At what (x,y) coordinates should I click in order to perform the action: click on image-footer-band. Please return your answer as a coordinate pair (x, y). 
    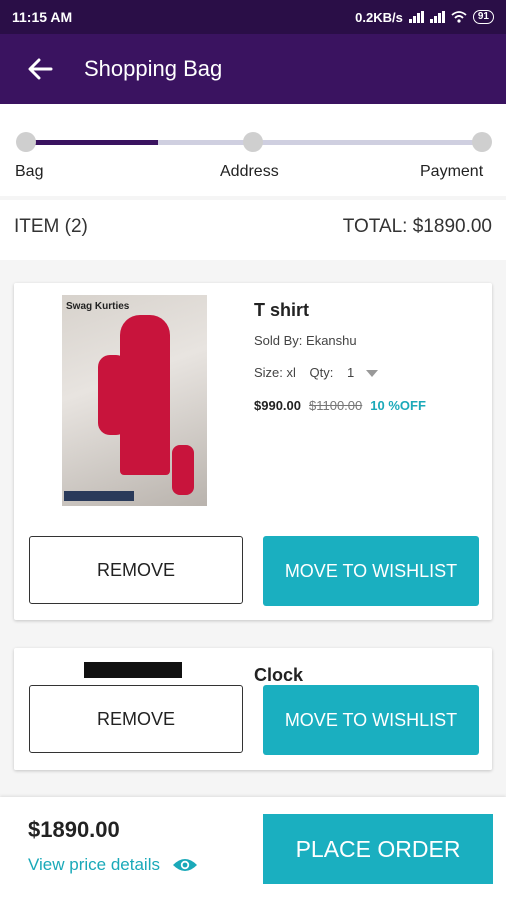
    Looking at the image, I should click on (99, 496).